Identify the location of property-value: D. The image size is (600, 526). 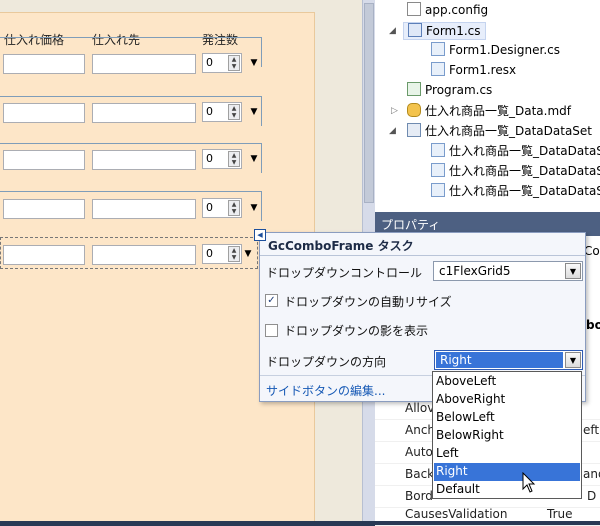
(591, 496).